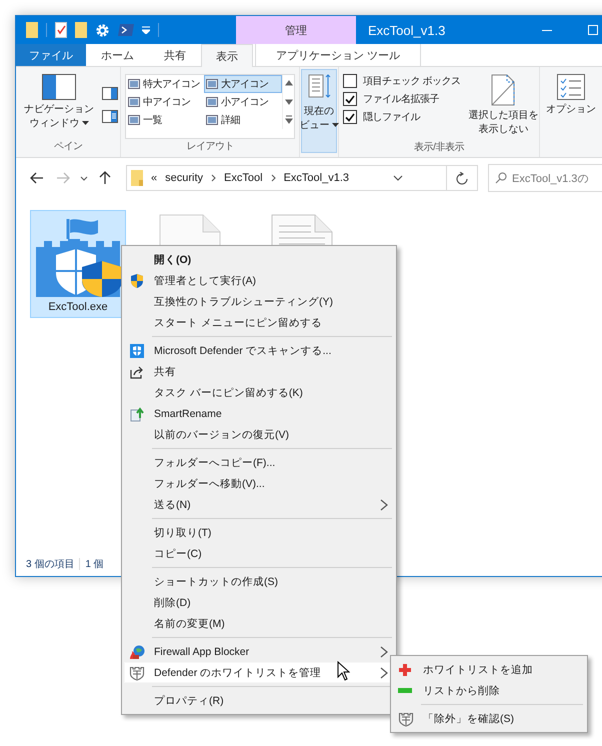 The width and height of the screenshot is (602, 746). Describe the element at coordinates (259, 280) in the screenshot. I see `menu-item: 管理者として実行(A)` at that location.